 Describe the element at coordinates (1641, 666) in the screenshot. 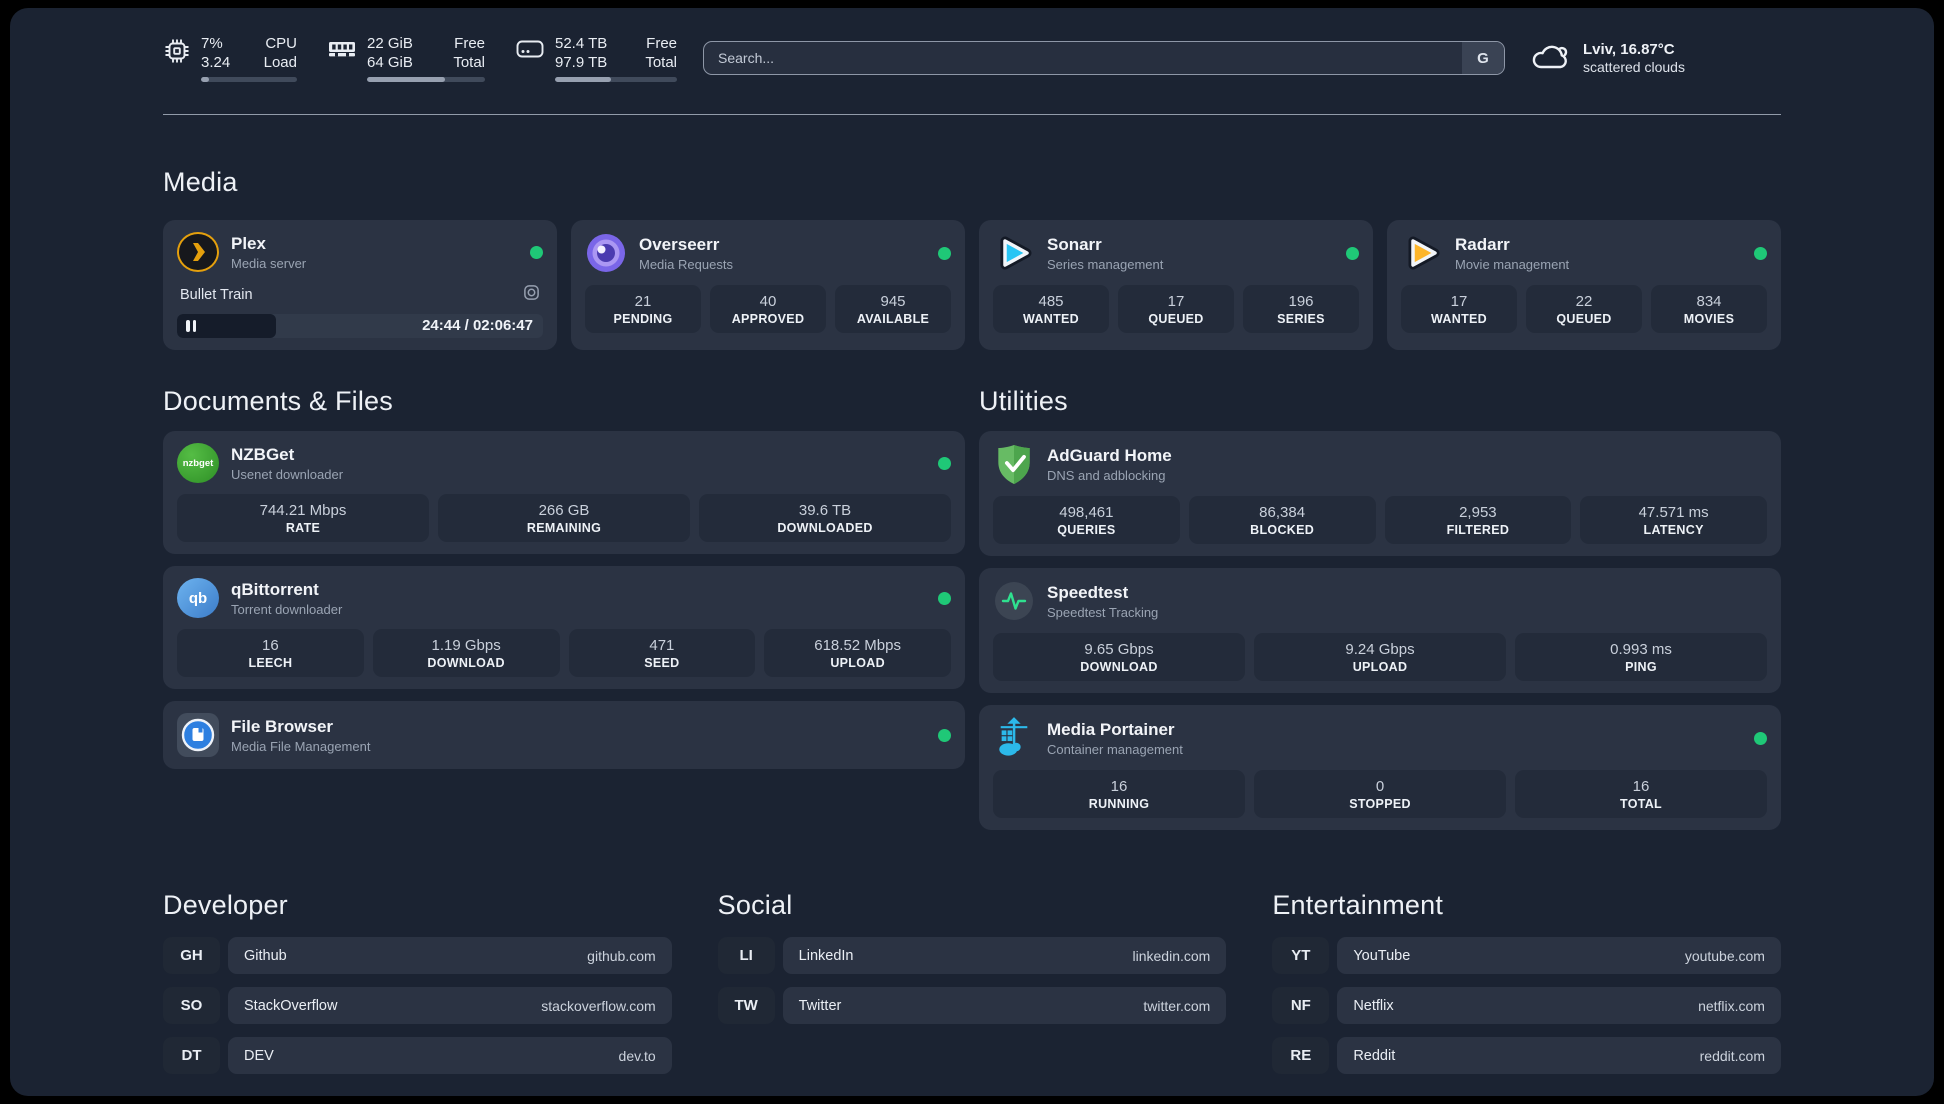

I see `stat-label: PING` at that location.